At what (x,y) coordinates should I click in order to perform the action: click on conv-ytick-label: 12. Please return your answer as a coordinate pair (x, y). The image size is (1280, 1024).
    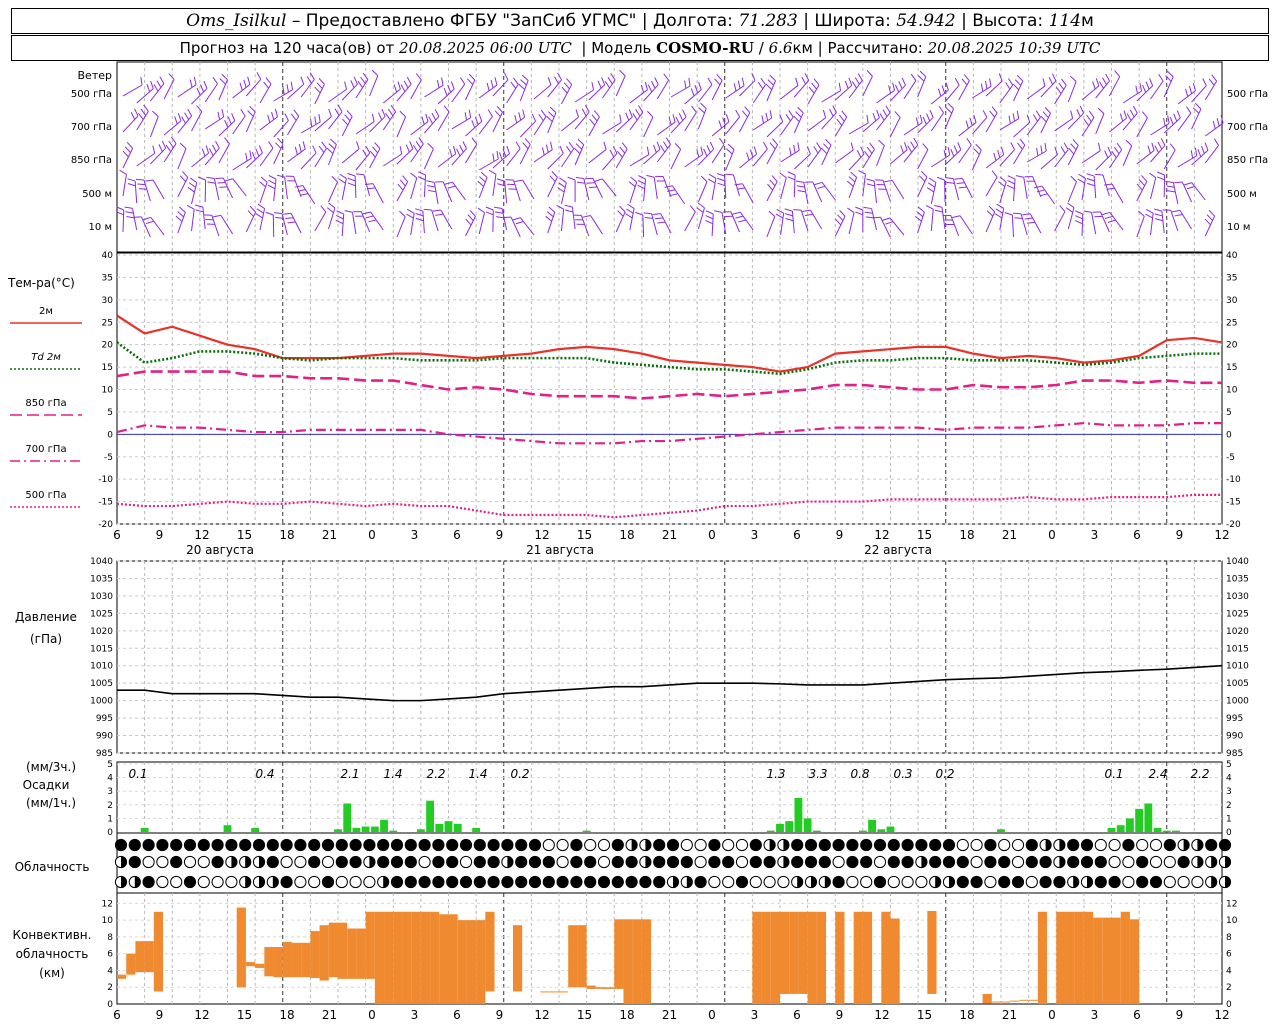
    Looking at the image, I should click on (107, 904).